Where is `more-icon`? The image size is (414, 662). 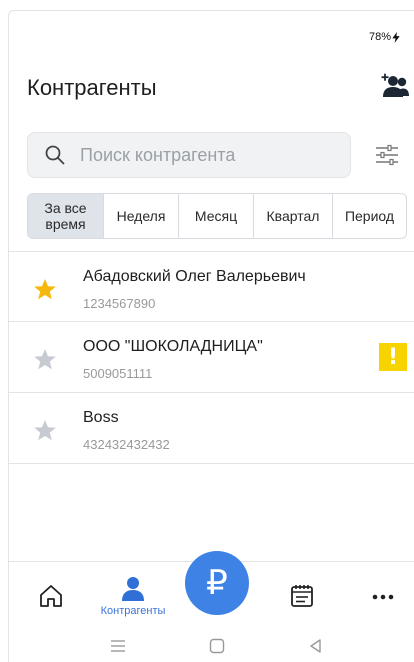
more-icon is located at coordinates (383, 597).